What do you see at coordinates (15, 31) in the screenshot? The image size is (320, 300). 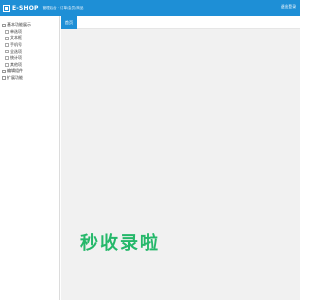 I see `sidebar-item-label: 单选项` at bounding box center [15, 31].